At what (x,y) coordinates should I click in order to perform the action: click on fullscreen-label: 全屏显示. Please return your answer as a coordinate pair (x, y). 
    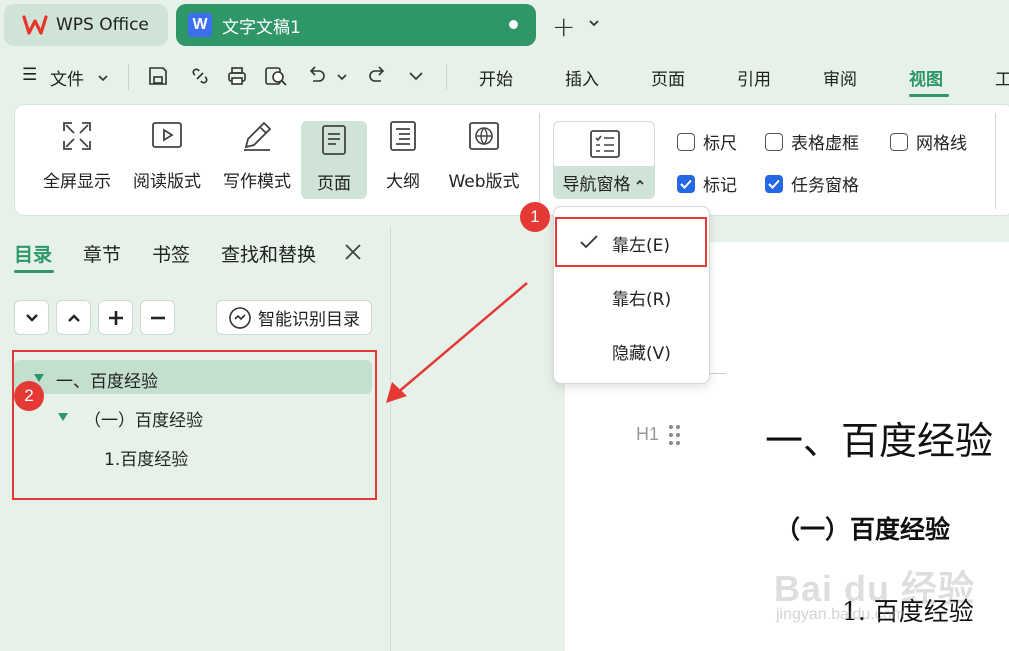
    Looking at the image, I should click on (77, 182).